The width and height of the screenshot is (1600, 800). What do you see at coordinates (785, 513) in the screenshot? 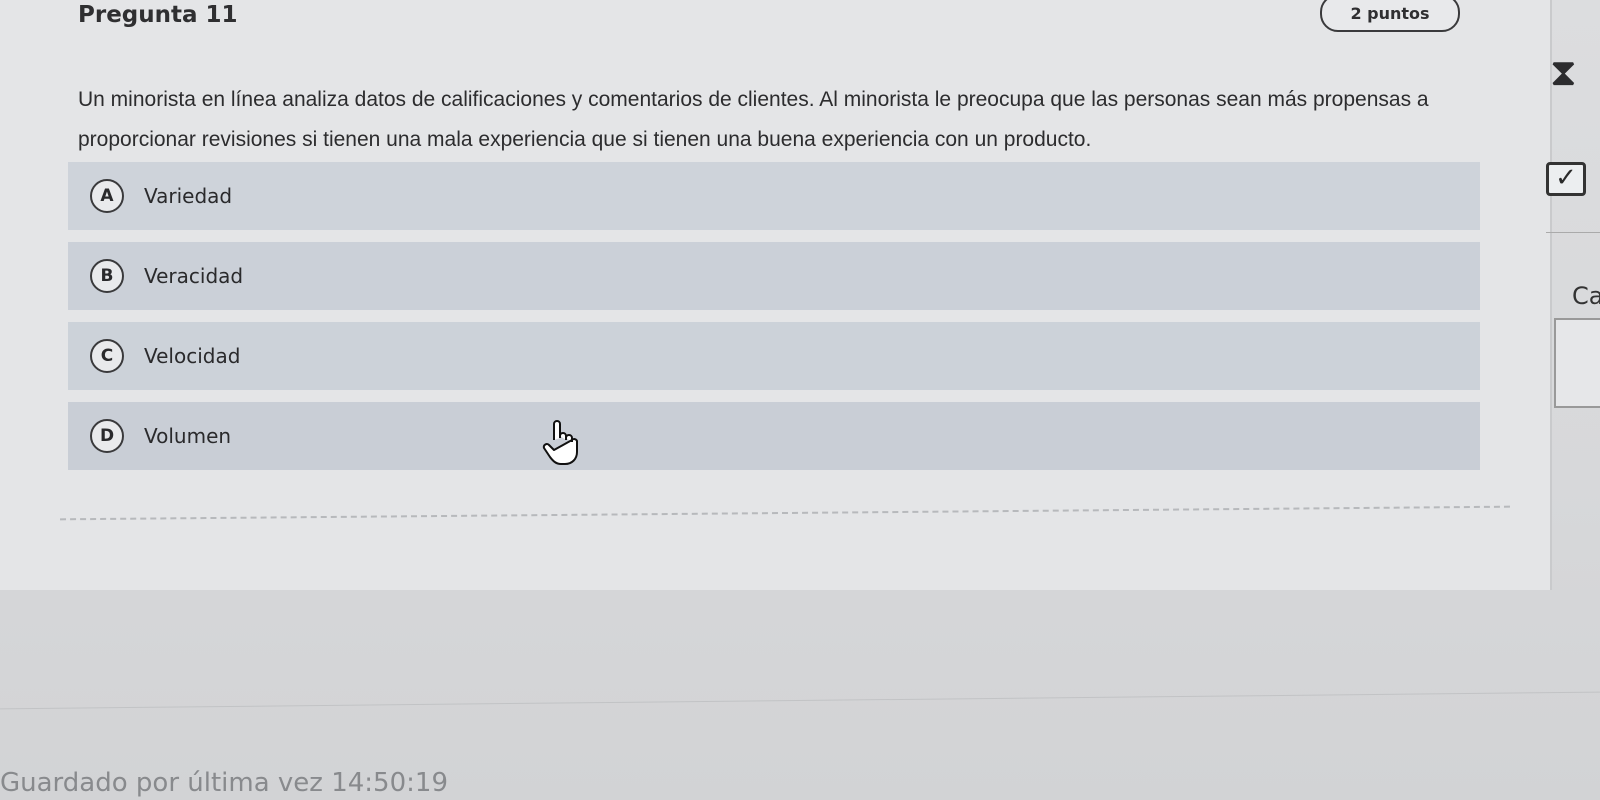
I see `dashed-divider` at bounding box center [785, 513].